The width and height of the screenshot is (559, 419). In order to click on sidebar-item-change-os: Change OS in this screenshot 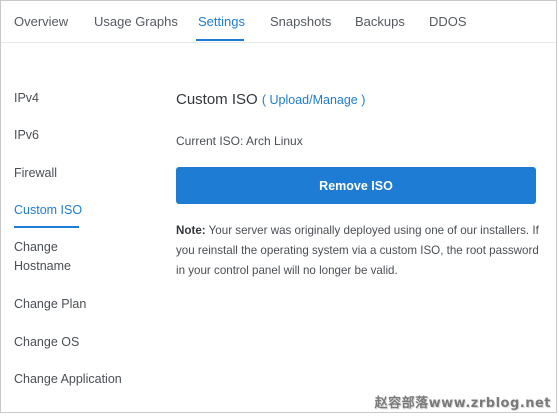, I will do `click(46, 342)`.